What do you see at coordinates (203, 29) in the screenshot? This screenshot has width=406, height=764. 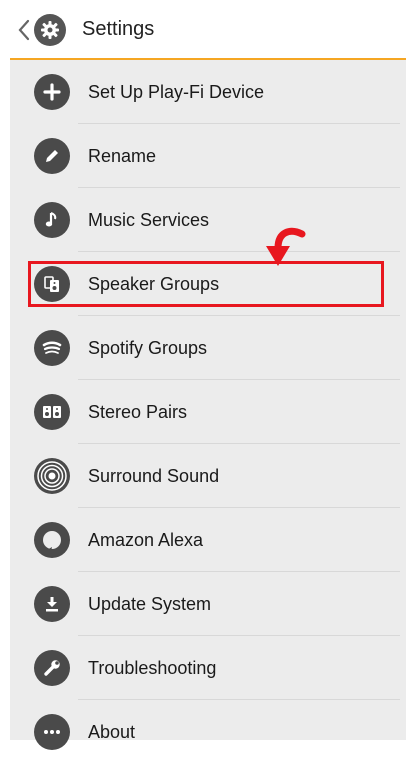 I see `top-bar: Settings` at bounding box center [203, 29].